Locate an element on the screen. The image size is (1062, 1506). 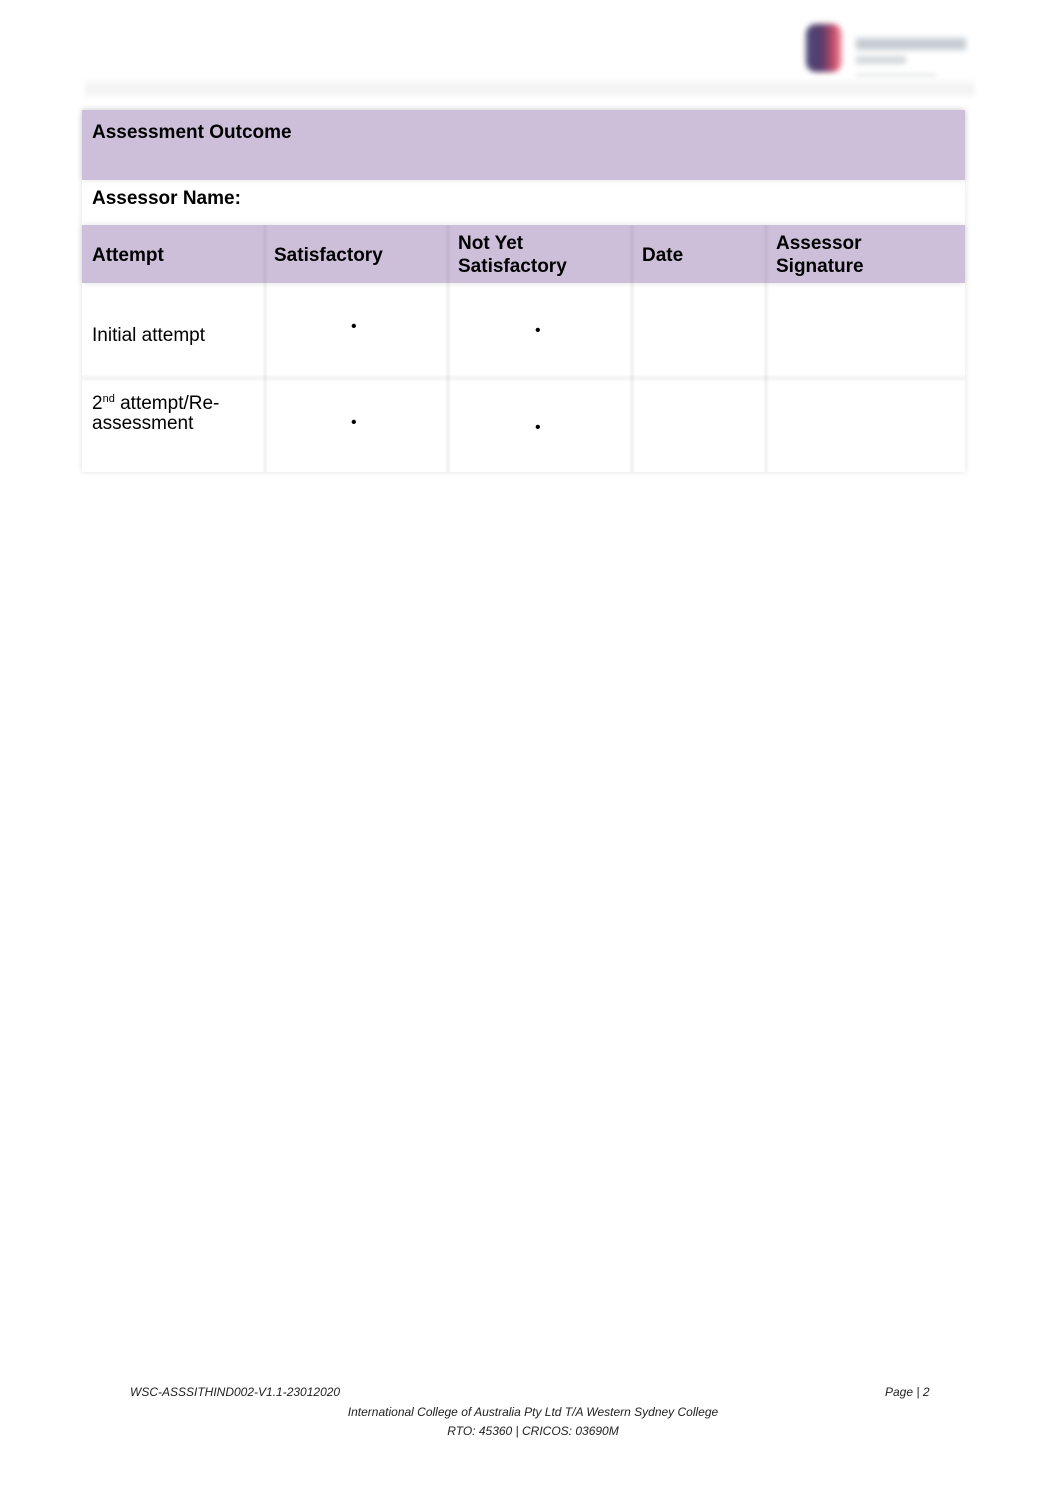
outcome-title: Assessment Outcome is located at coordinates (192, 132).